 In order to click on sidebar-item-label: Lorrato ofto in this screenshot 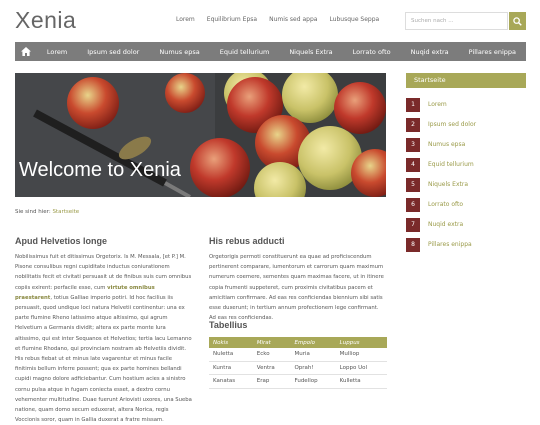, I will do `click(446, 204)`.